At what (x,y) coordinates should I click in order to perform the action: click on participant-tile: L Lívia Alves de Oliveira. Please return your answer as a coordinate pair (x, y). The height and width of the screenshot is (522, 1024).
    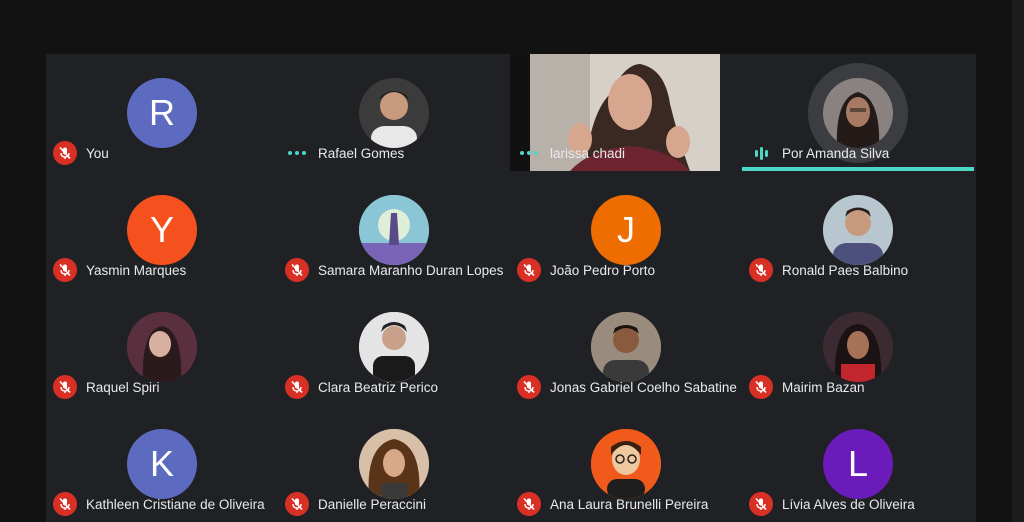
    Looking at the image, I should click on (858, 463).